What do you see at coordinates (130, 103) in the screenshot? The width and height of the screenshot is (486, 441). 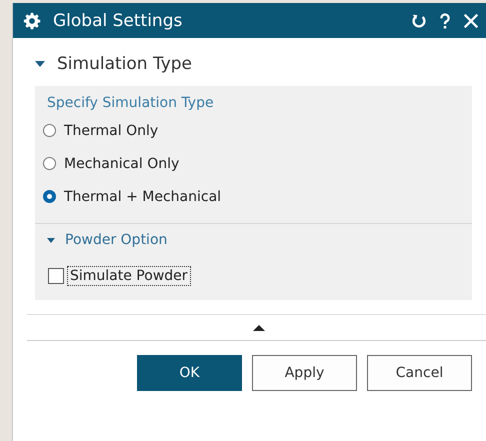 I see `group-label: Specify Simulation Type` at bounding box center [130, 103].